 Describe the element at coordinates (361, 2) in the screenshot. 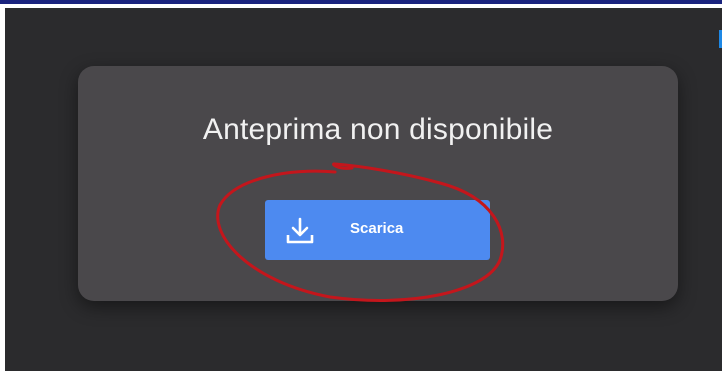

I see `top-border-strip` at that location.